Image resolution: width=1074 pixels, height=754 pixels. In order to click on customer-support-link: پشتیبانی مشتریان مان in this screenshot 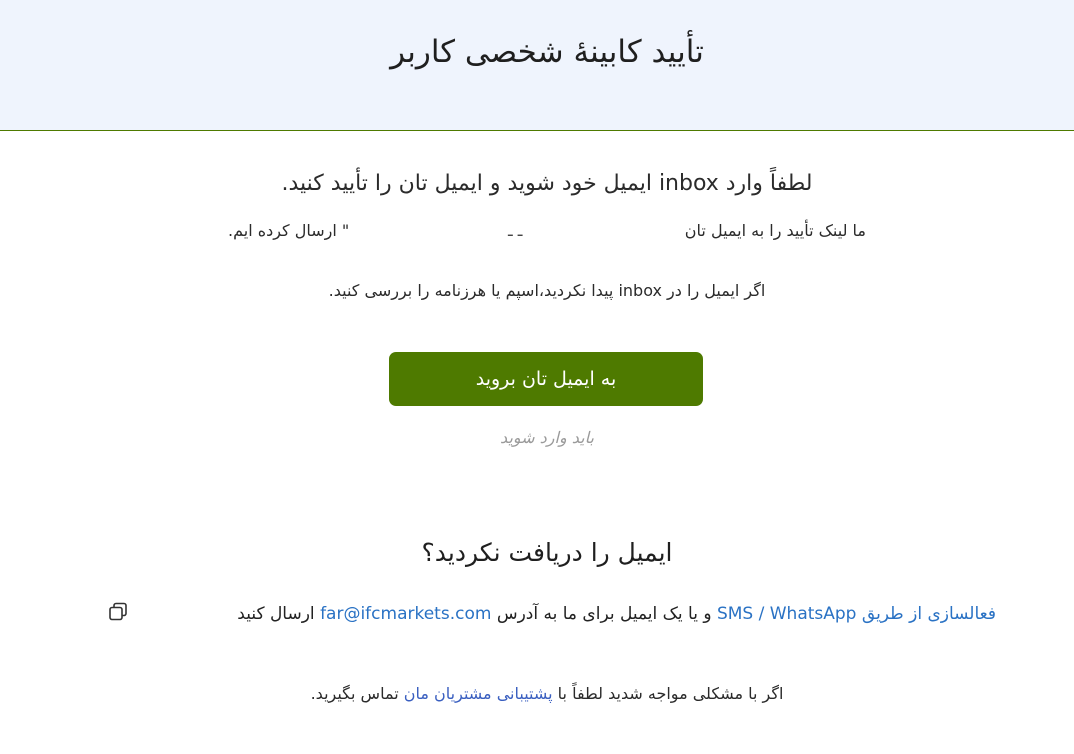, I will do `click(478, 693)`.